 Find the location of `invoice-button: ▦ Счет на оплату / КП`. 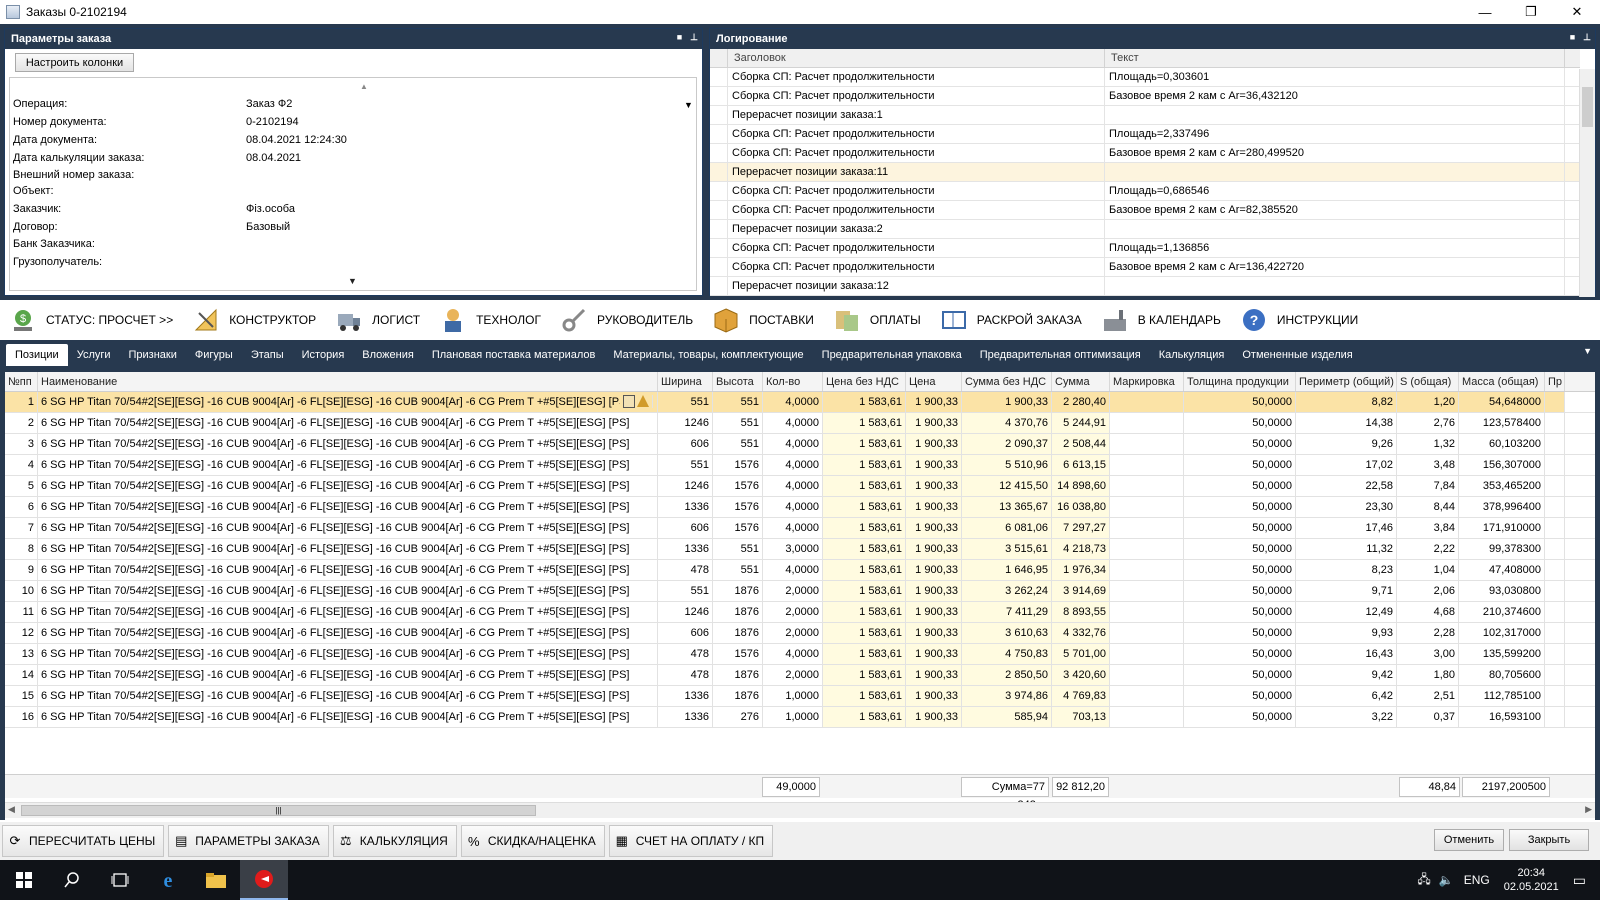

invoice-button: ▦ Счет на оплату / КП is located at coordinates (691, 841).